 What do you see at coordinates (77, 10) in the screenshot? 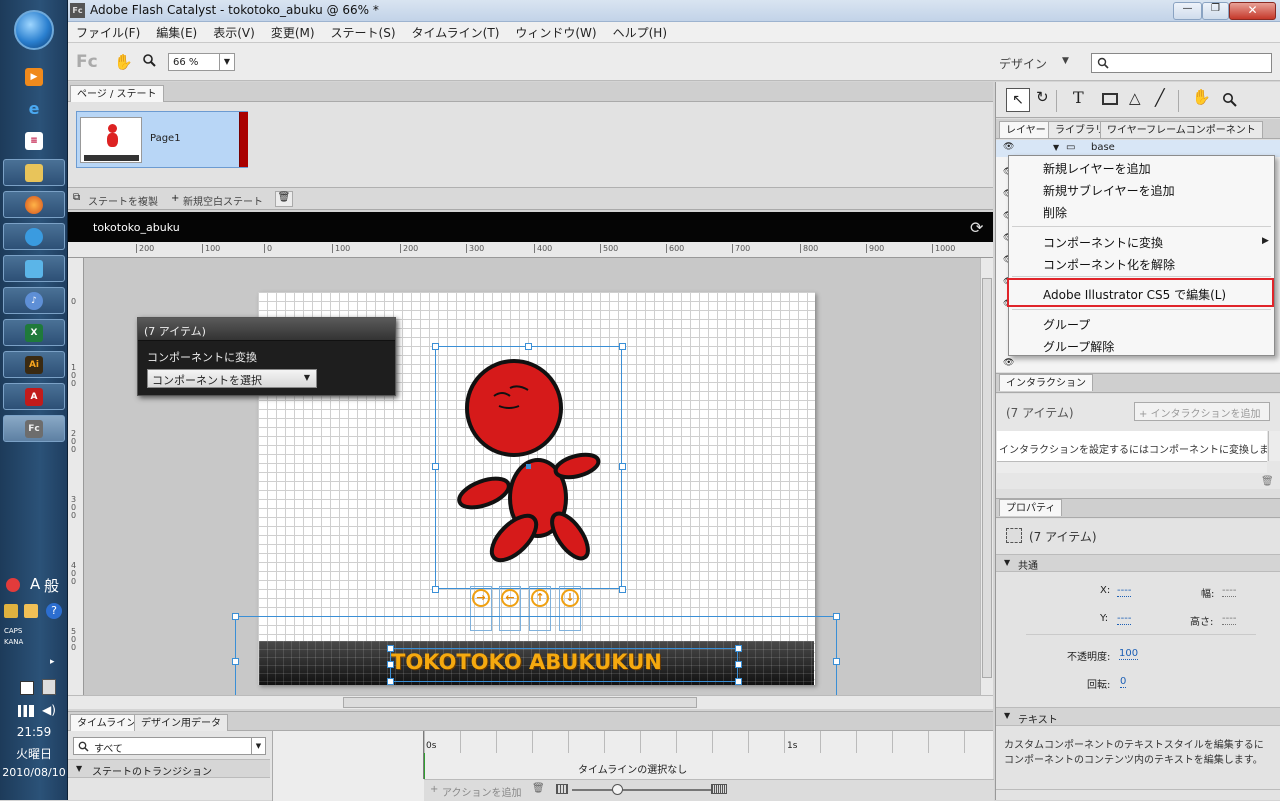
I see `app-icon: Fc` at bounding box center [77, 10].